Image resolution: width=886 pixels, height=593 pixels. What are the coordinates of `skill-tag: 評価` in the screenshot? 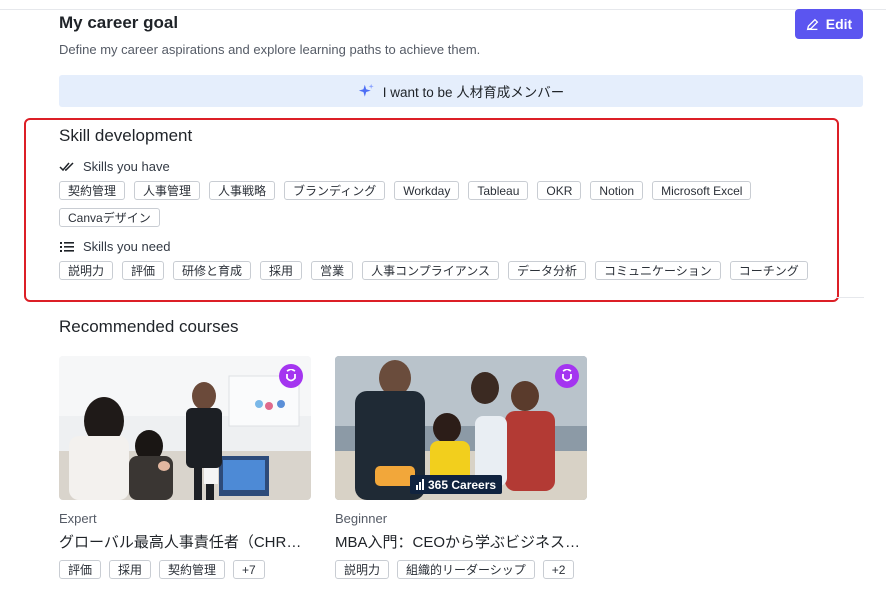 It's located at (143, 270).